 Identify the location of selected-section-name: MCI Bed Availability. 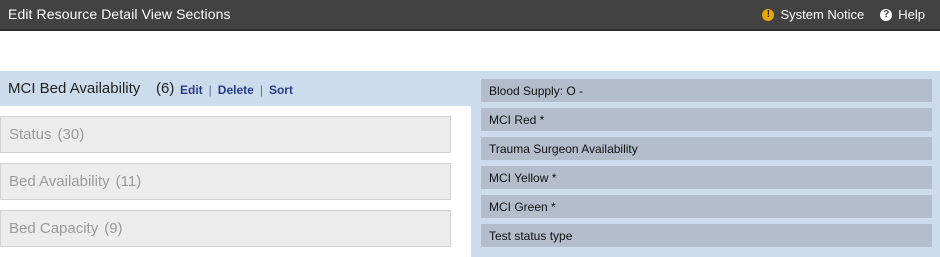
(74, 88).